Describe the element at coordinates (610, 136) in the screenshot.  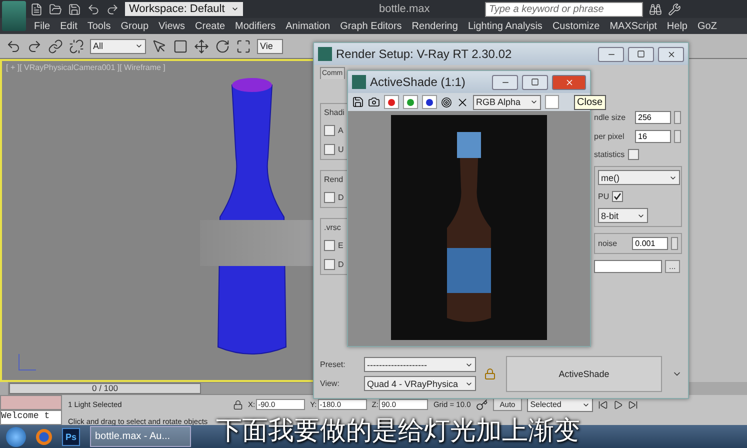
I see `field-label: per pixel` at that location.